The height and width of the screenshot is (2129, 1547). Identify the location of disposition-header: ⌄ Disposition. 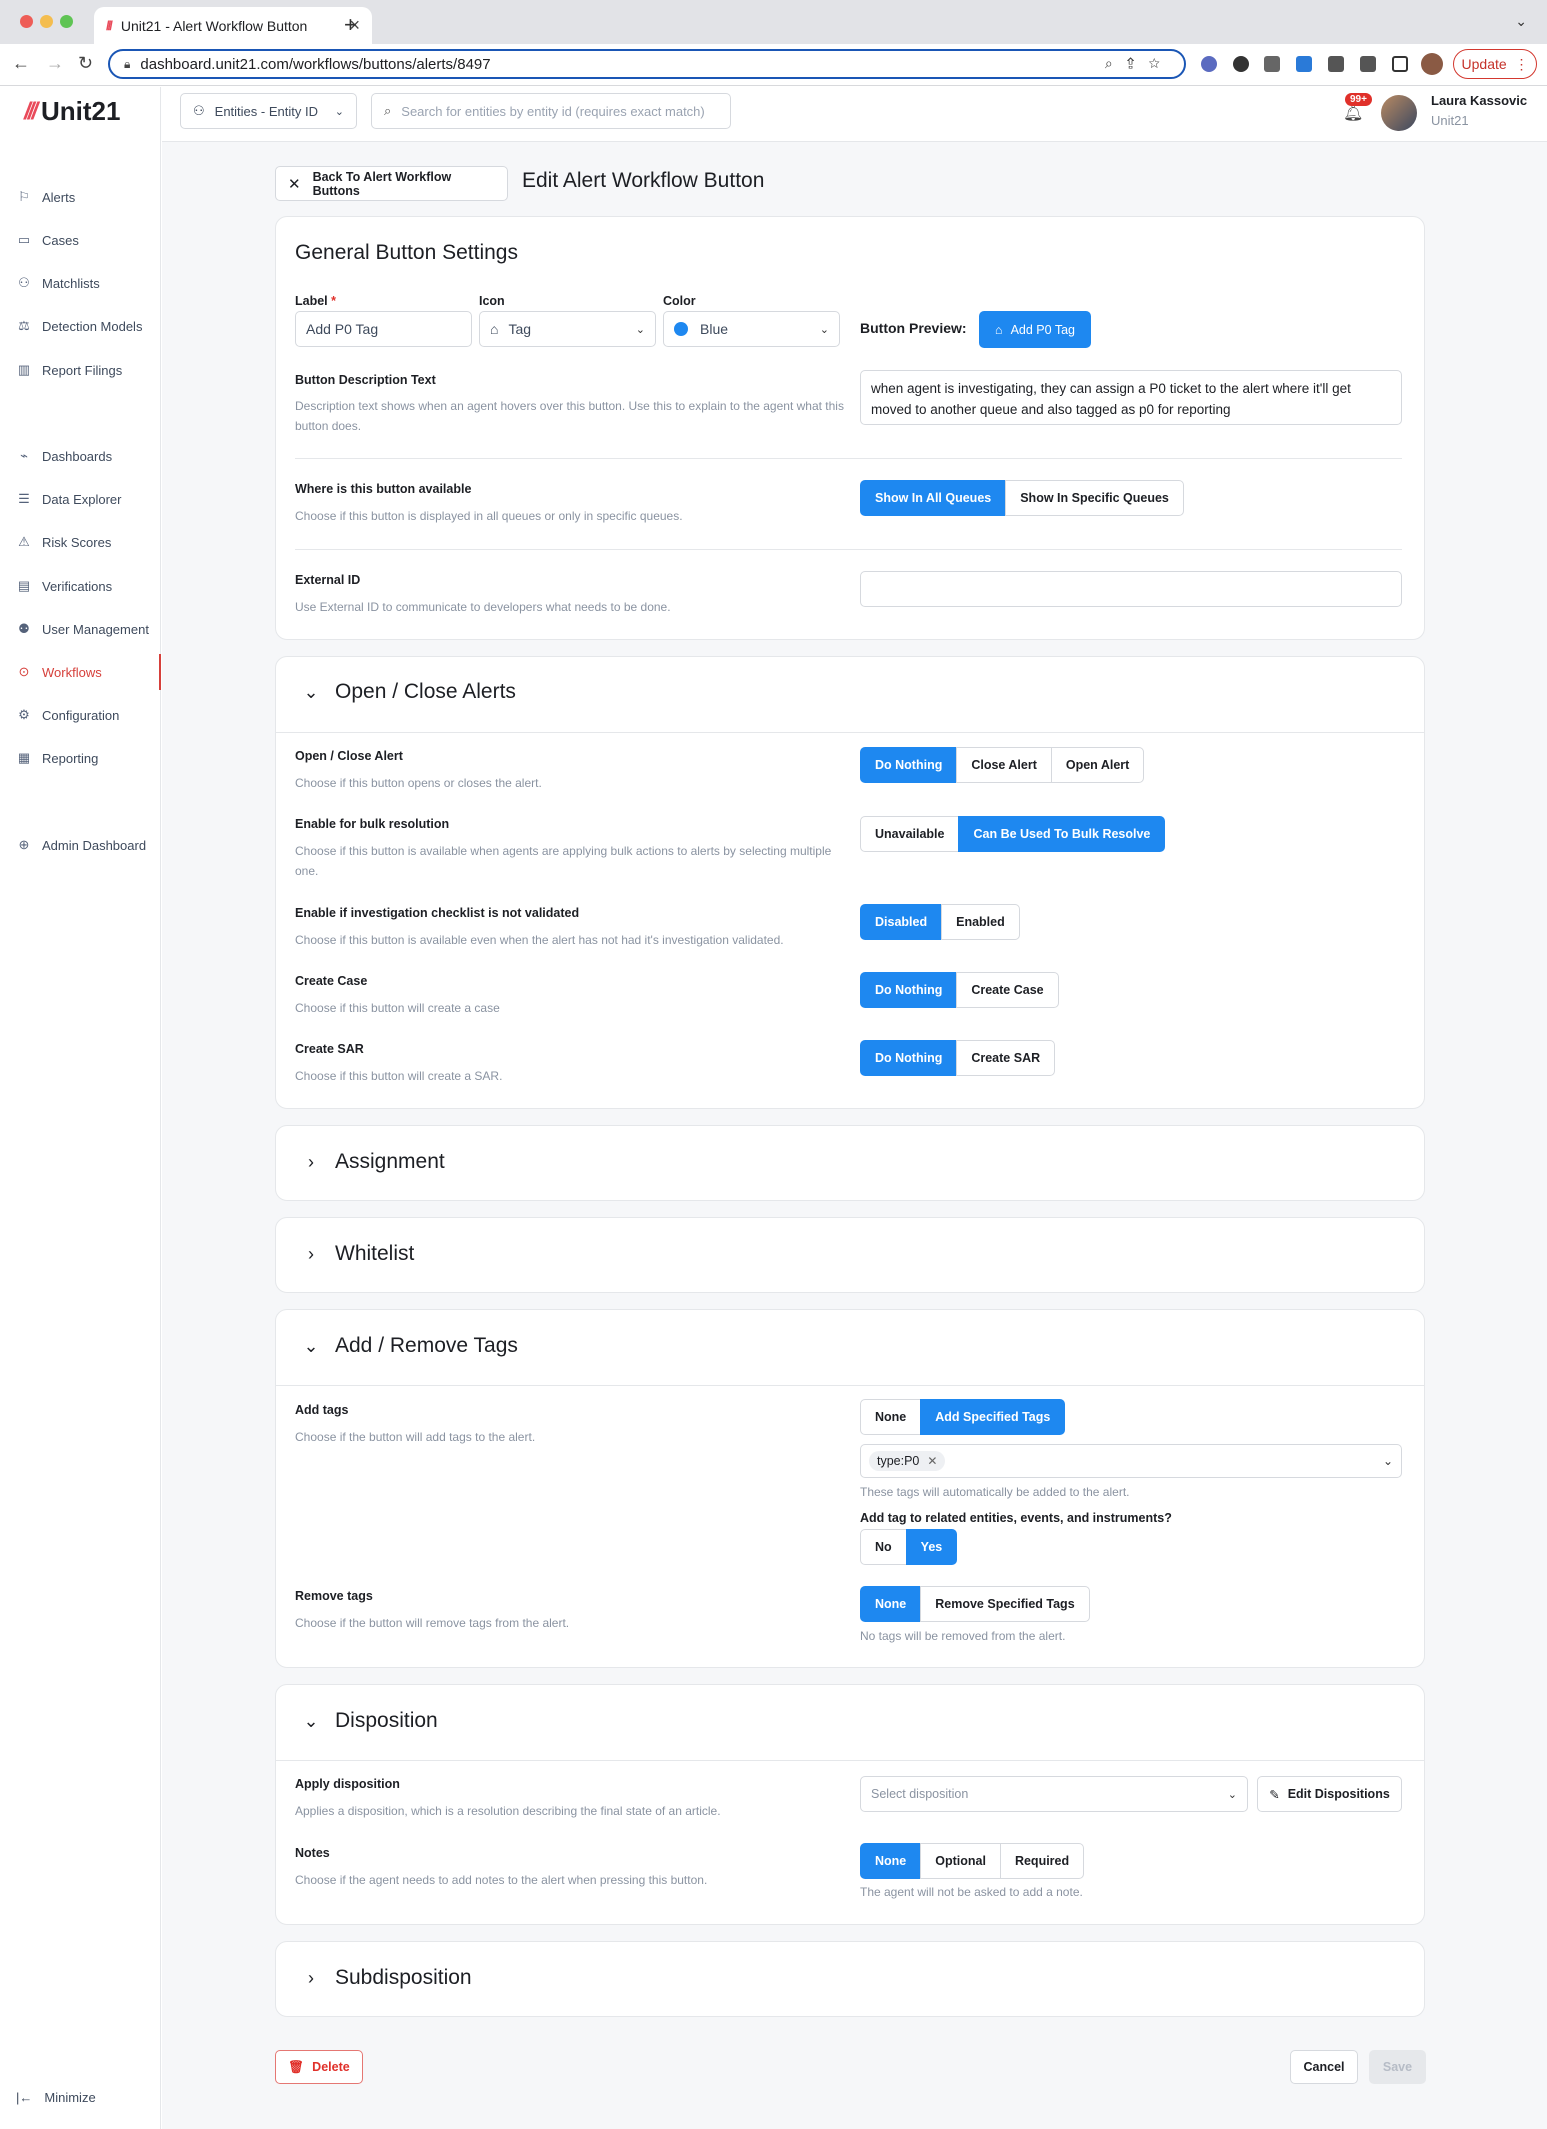
(368, 1721).